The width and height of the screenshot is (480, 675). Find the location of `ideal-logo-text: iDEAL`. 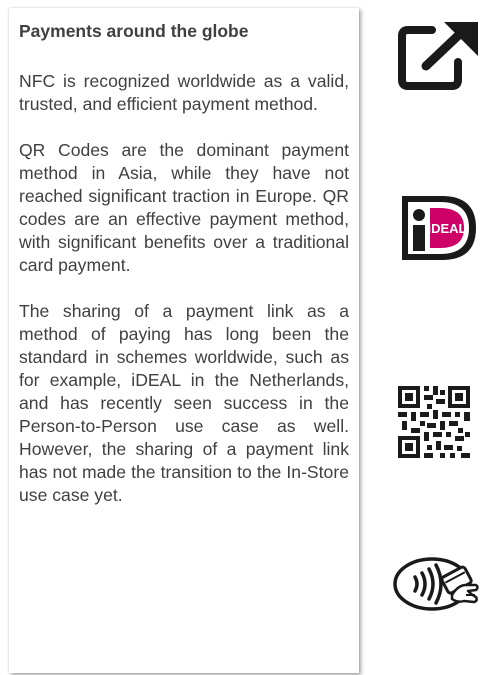

ideal-logo-text: iDEAL is located at coordinates (447, 228).